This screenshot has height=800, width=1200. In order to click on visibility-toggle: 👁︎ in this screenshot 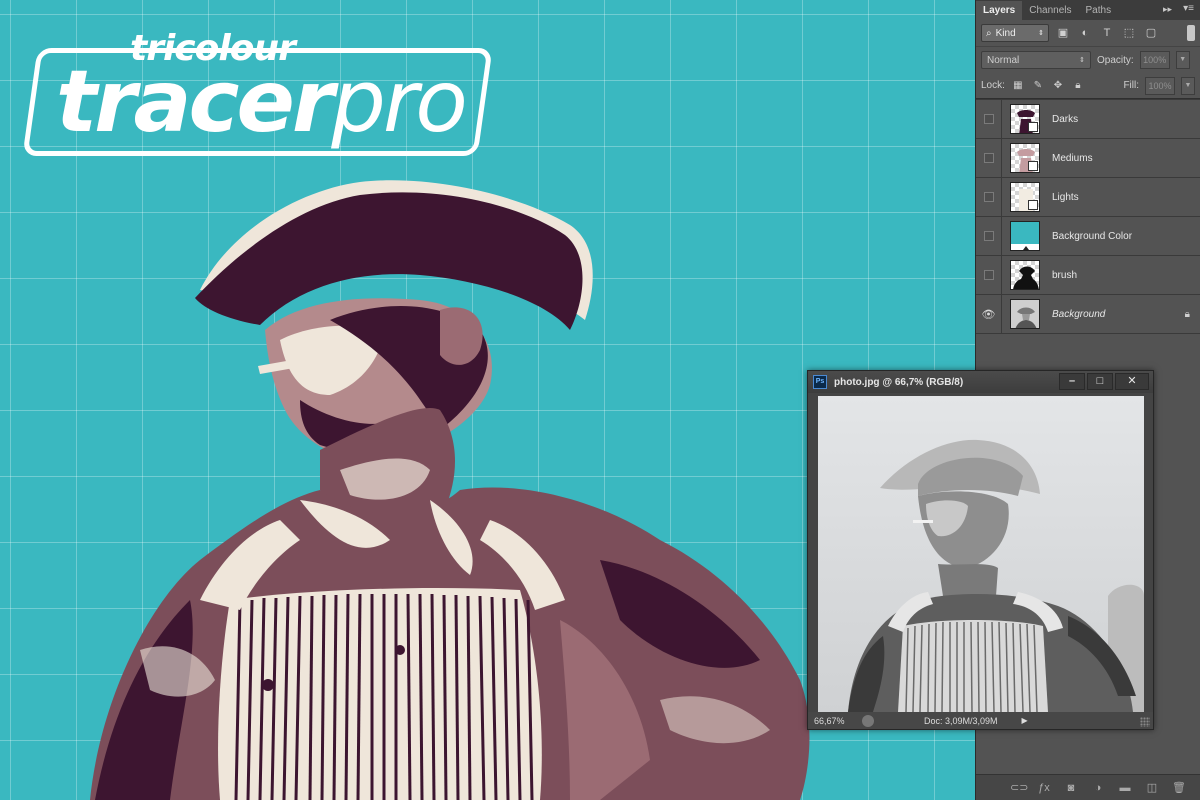, I will do `click(989, 314)`.